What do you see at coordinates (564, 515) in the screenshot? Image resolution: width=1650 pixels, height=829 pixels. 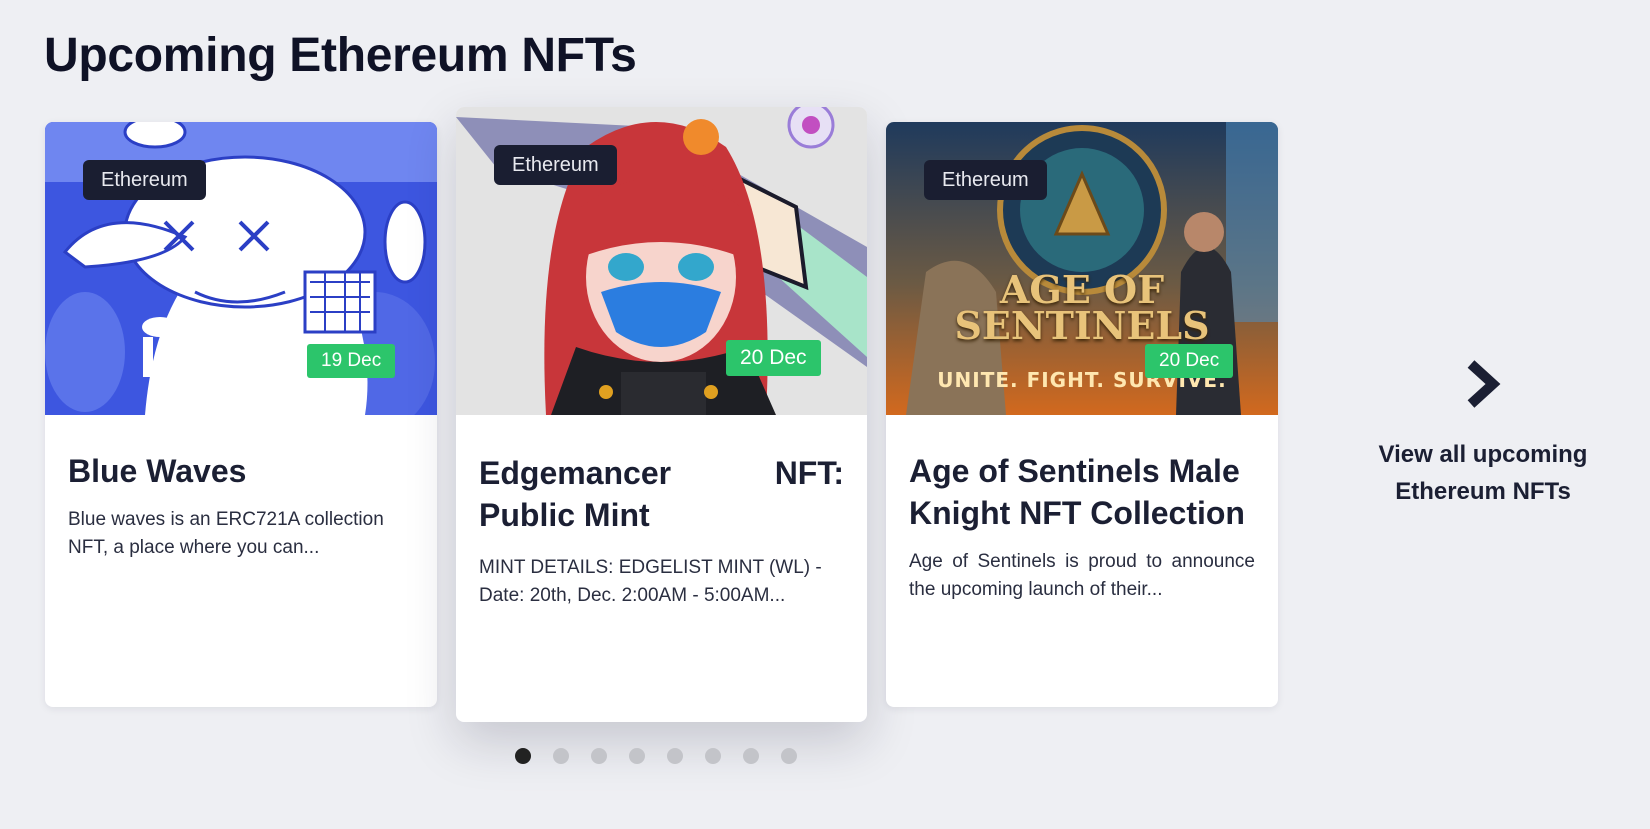 I see `card-title-part: Public Mint` at bounding box center [564, 515].